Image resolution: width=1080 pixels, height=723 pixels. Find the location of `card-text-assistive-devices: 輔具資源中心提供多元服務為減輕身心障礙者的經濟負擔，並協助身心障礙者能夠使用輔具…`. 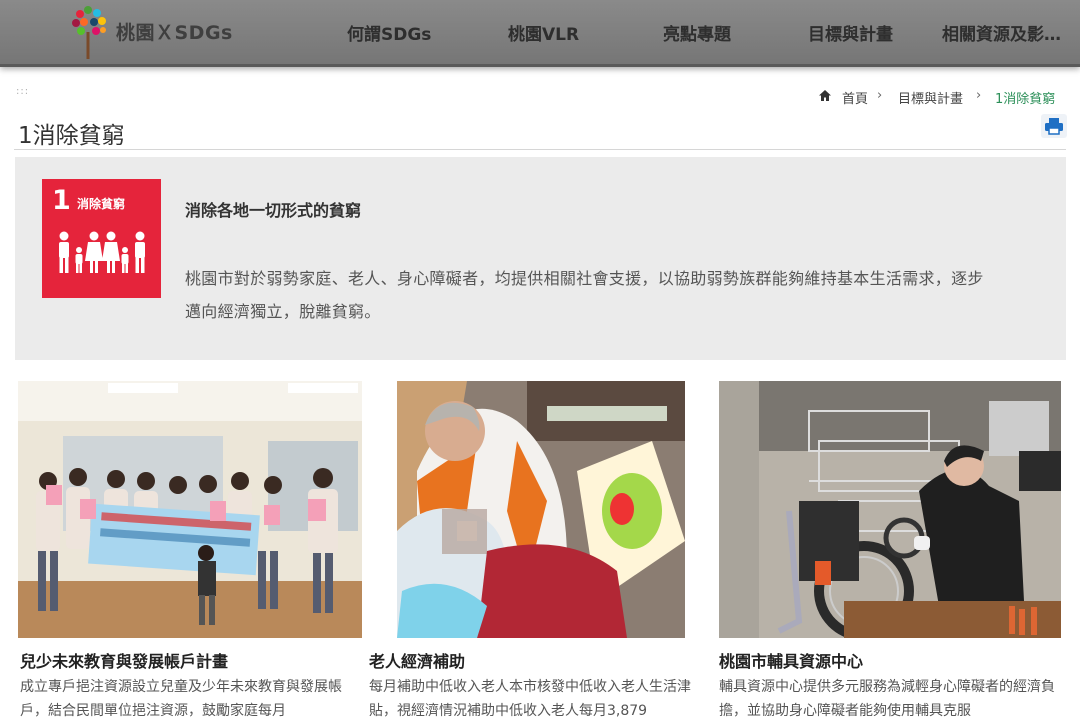

card-text-assistive-devices: 輔具資源中心提供多元服務為減輕身心障礙者的經濟負擔，並協助身心障礙者能夠使用輔具… is located at coordinates (887, 699).